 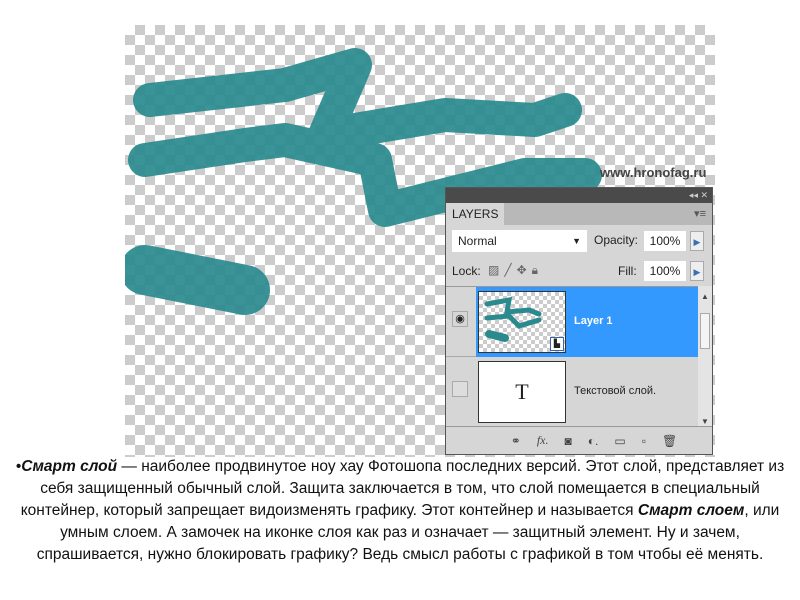 What do you see at coordinates (69, 466) in the screenshot?
I see `term-smart-layer: Смарт слой` at bounding box center [69, 466].